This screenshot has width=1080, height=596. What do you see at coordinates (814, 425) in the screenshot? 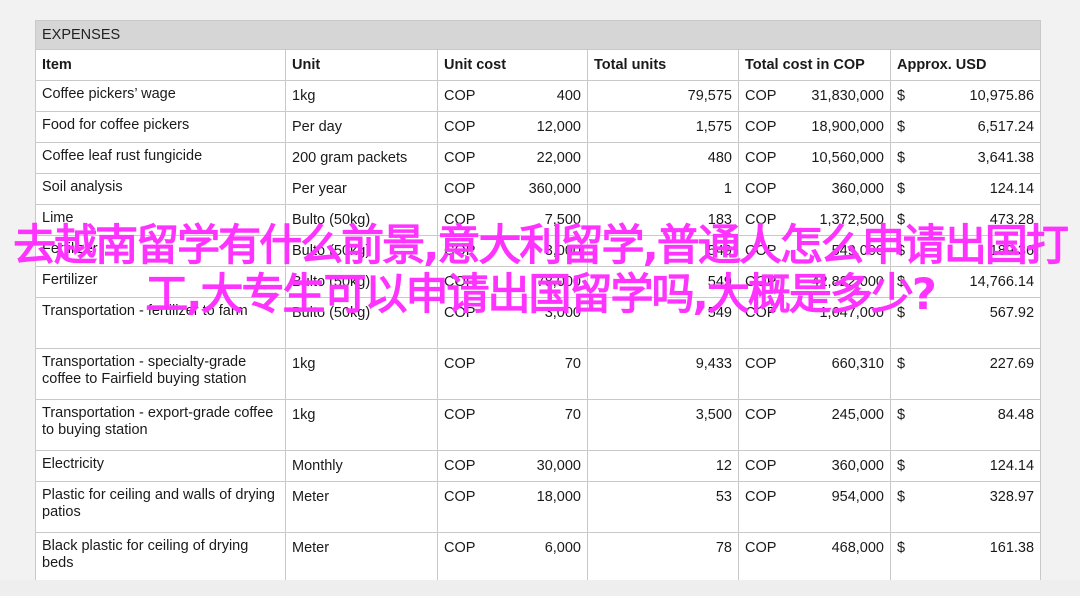
I see `cell-total-cost: COP 245,000` at bounding box center [814, 425].